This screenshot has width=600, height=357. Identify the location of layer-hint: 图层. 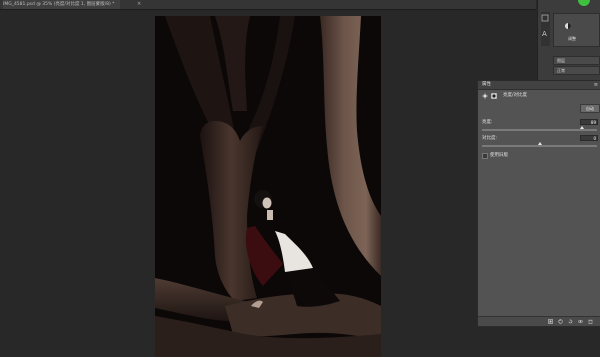
(561, 60).